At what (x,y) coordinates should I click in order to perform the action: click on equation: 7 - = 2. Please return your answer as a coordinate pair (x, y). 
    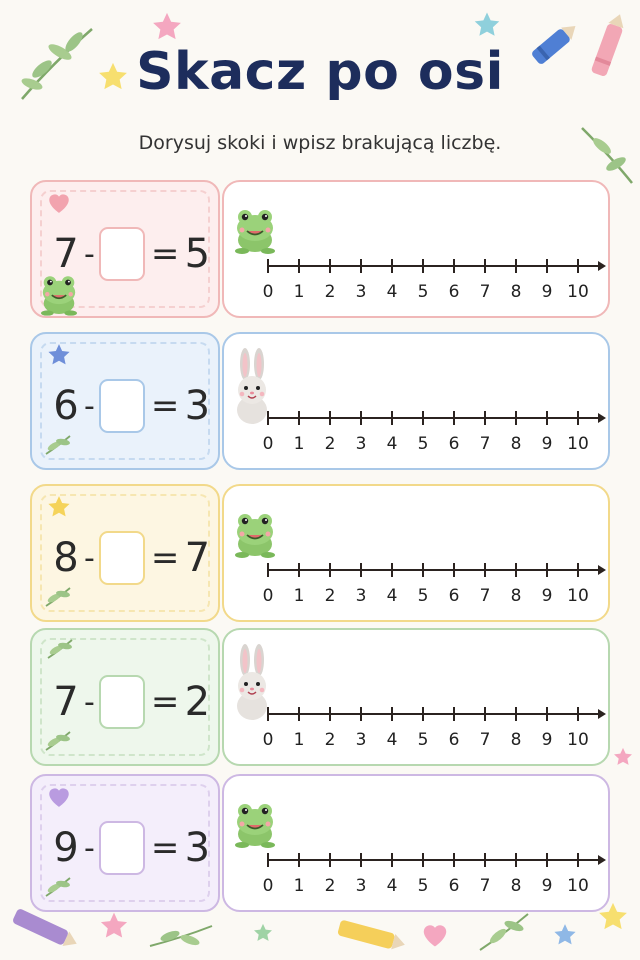
    Looking at the image, I should click on (131, 702).